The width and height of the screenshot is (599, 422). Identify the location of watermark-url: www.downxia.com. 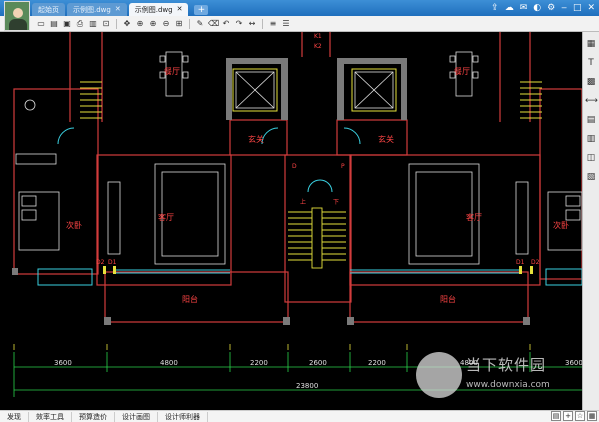
(508, 385).